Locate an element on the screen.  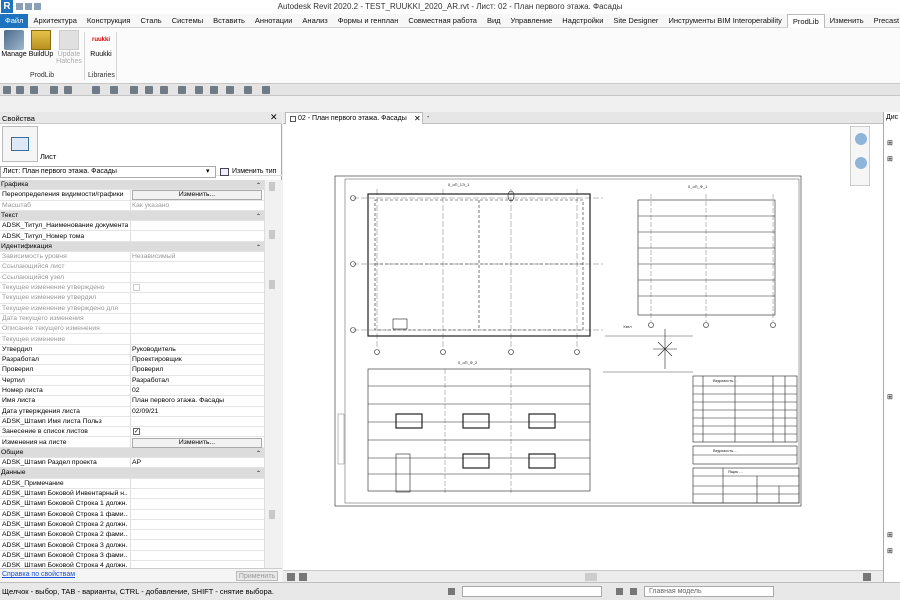
worksets-icon is located at coordinates (451, 591).